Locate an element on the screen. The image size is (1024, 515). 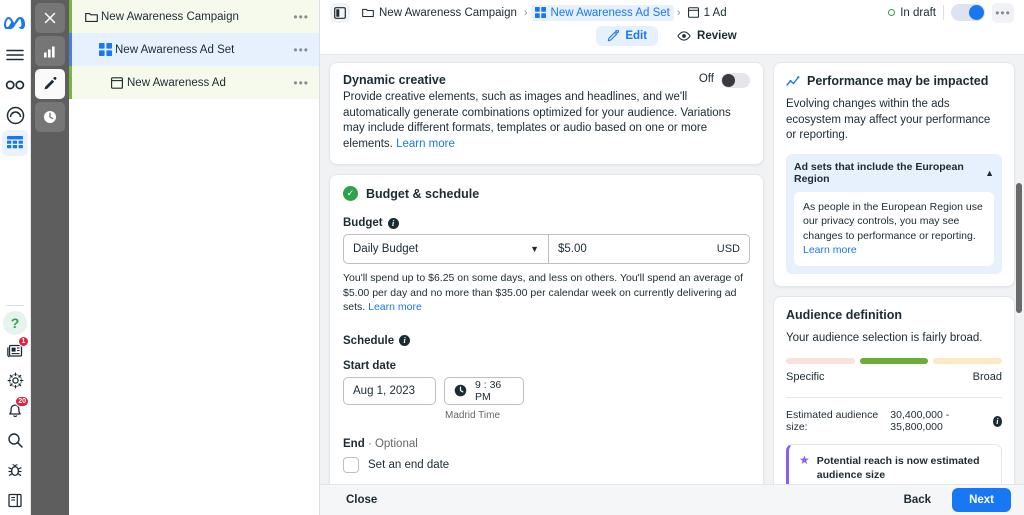
budget-label-text: Budget is located at coordinates (363, 223).